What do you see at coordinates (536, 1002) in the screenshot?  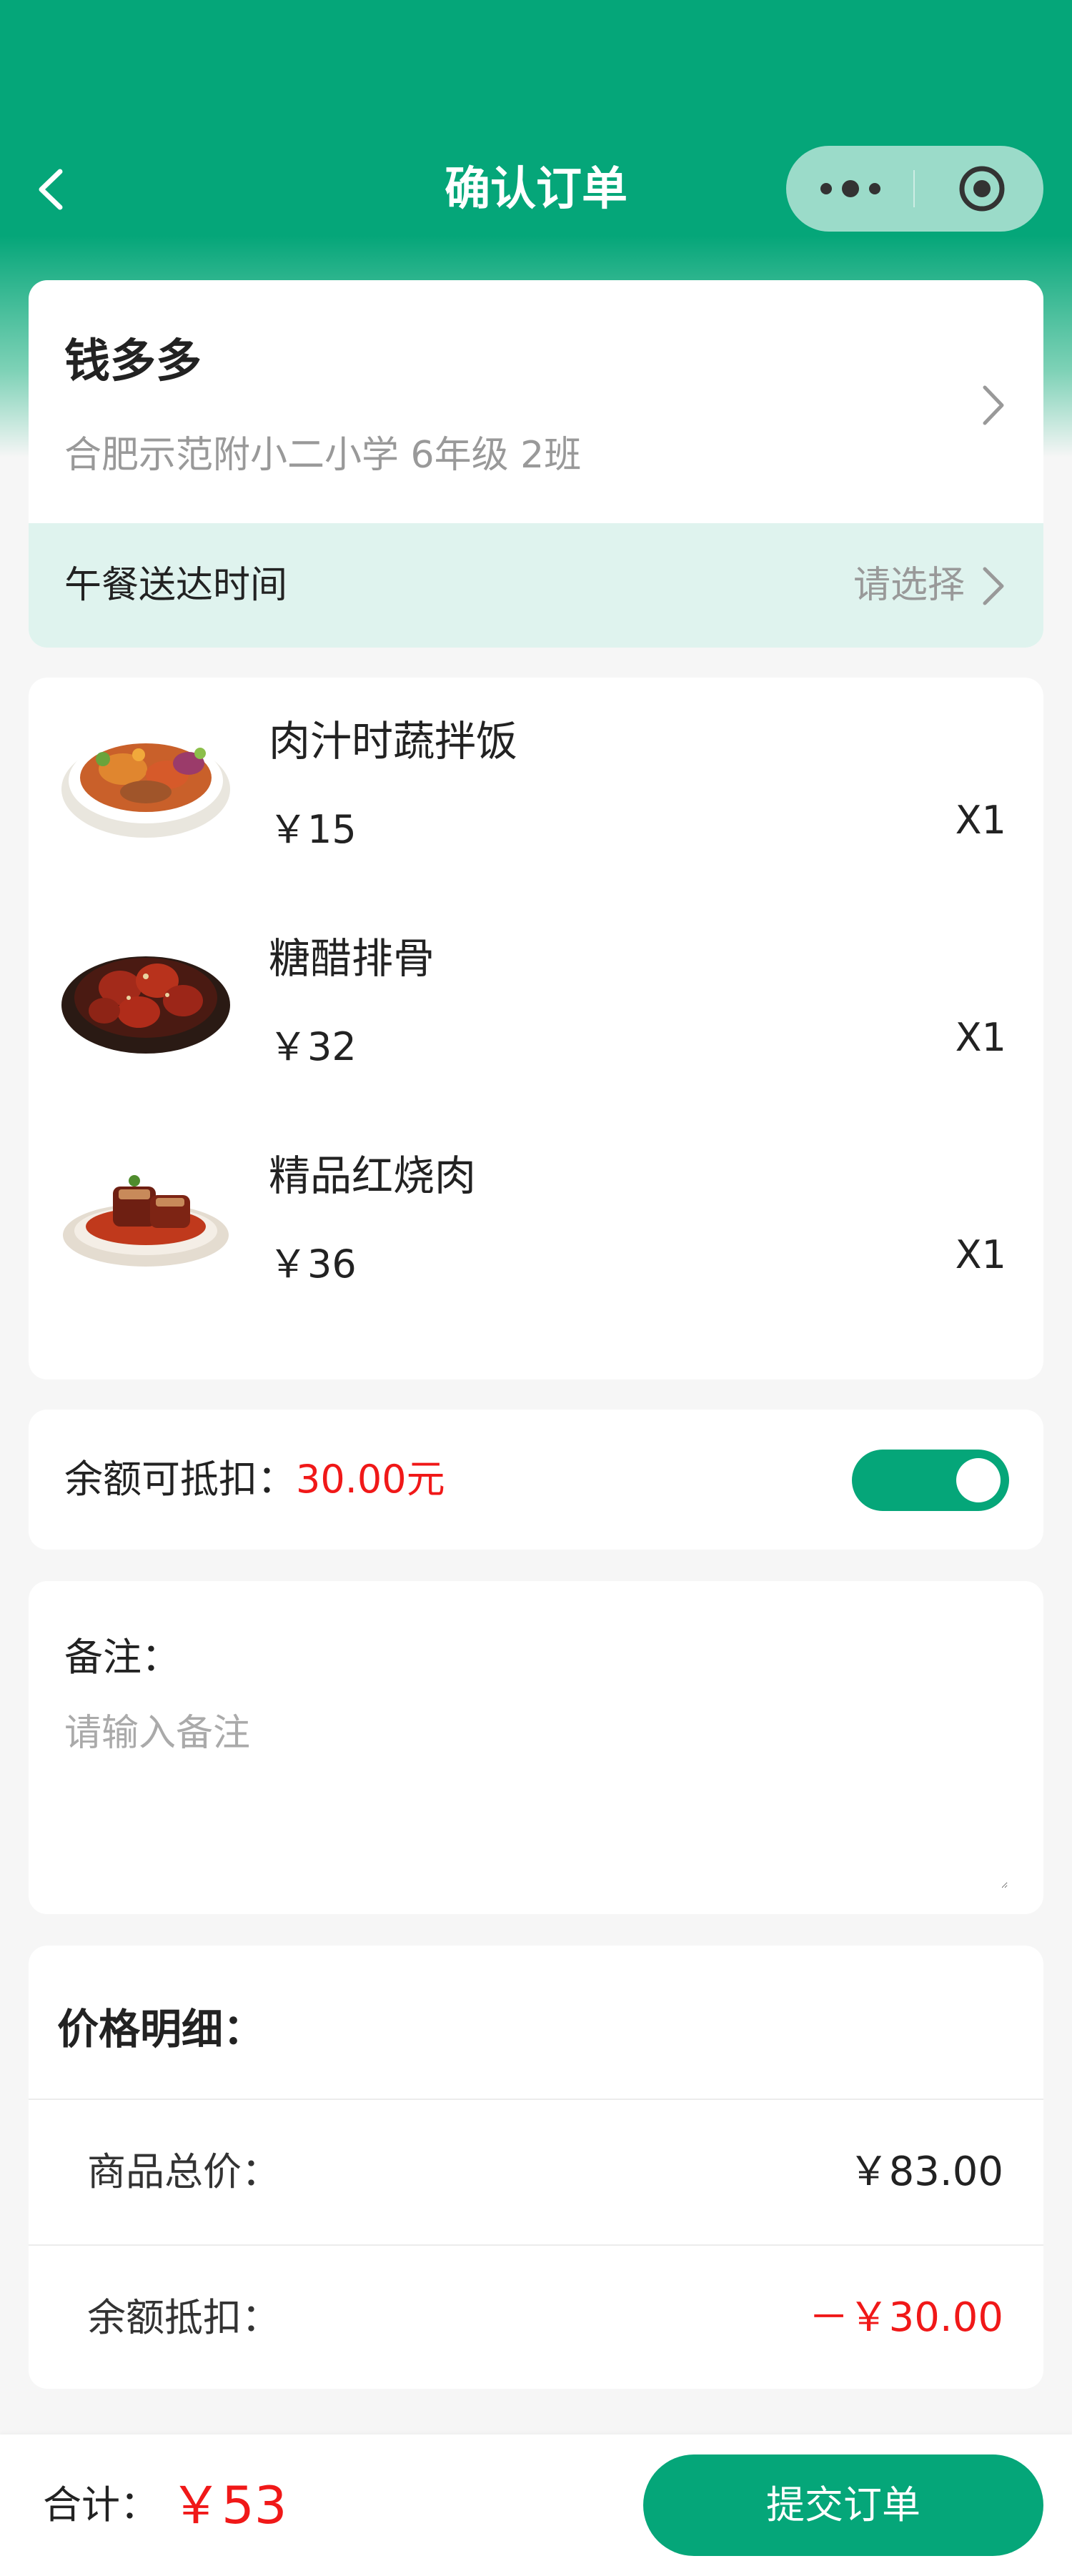 I see `order-item: 糖醋排骨 ￥32 X1` at bounding box center [536, 1002].